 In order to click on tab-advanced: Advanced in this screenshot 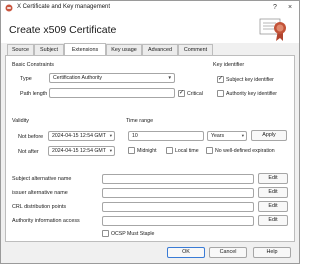, I will do `click(160, 49)`.